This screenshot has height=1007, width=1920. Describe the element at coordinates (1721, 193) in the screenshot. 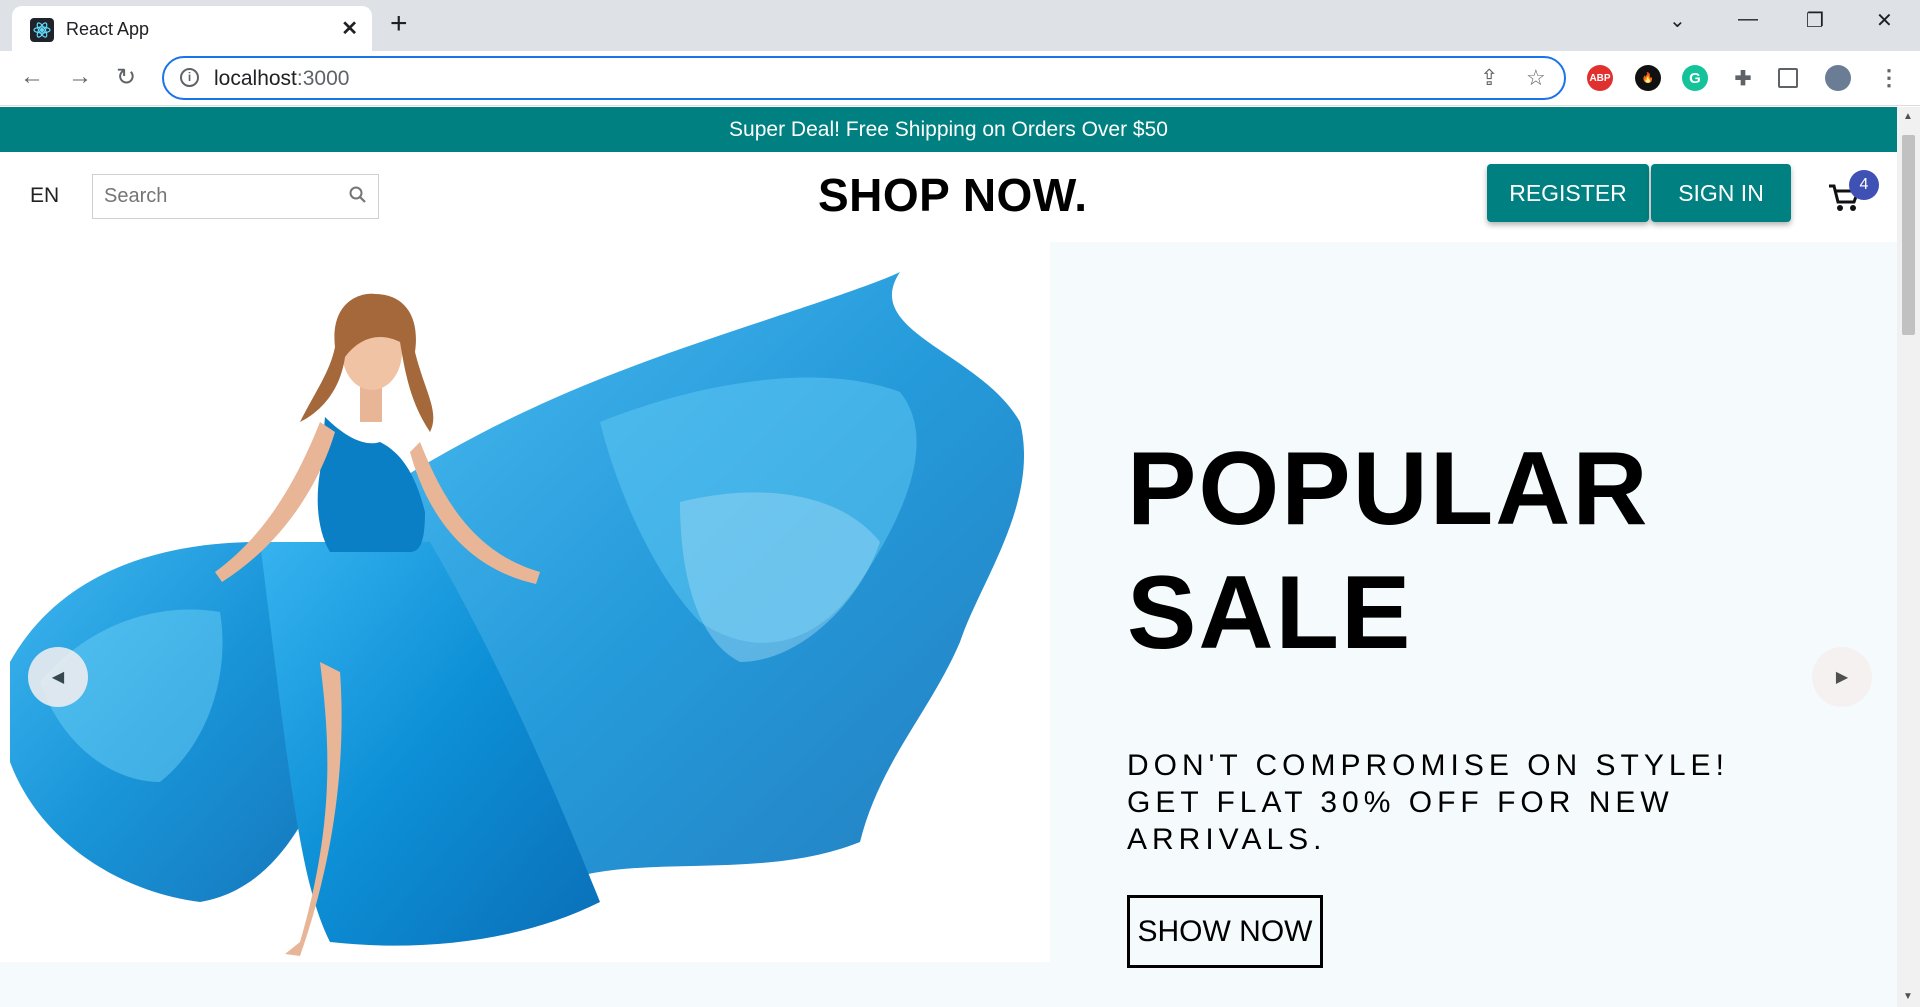

I see `sign-in-button: SIGN IN` at that location.